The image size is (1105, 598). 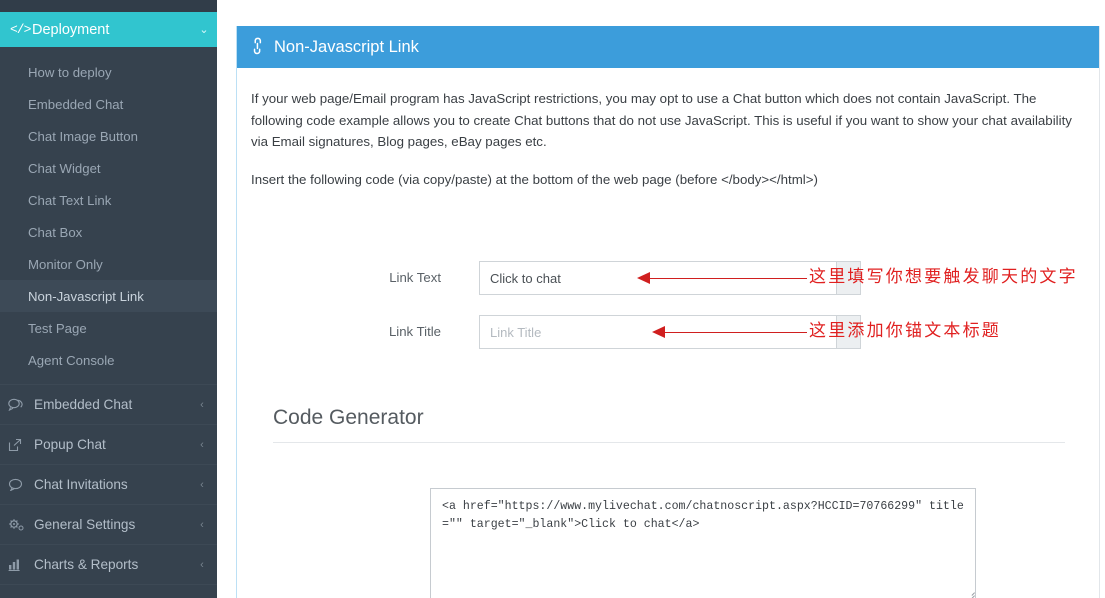 I want to click on sidebar-item-test-page: Test Page, so click(x=108, y=328).